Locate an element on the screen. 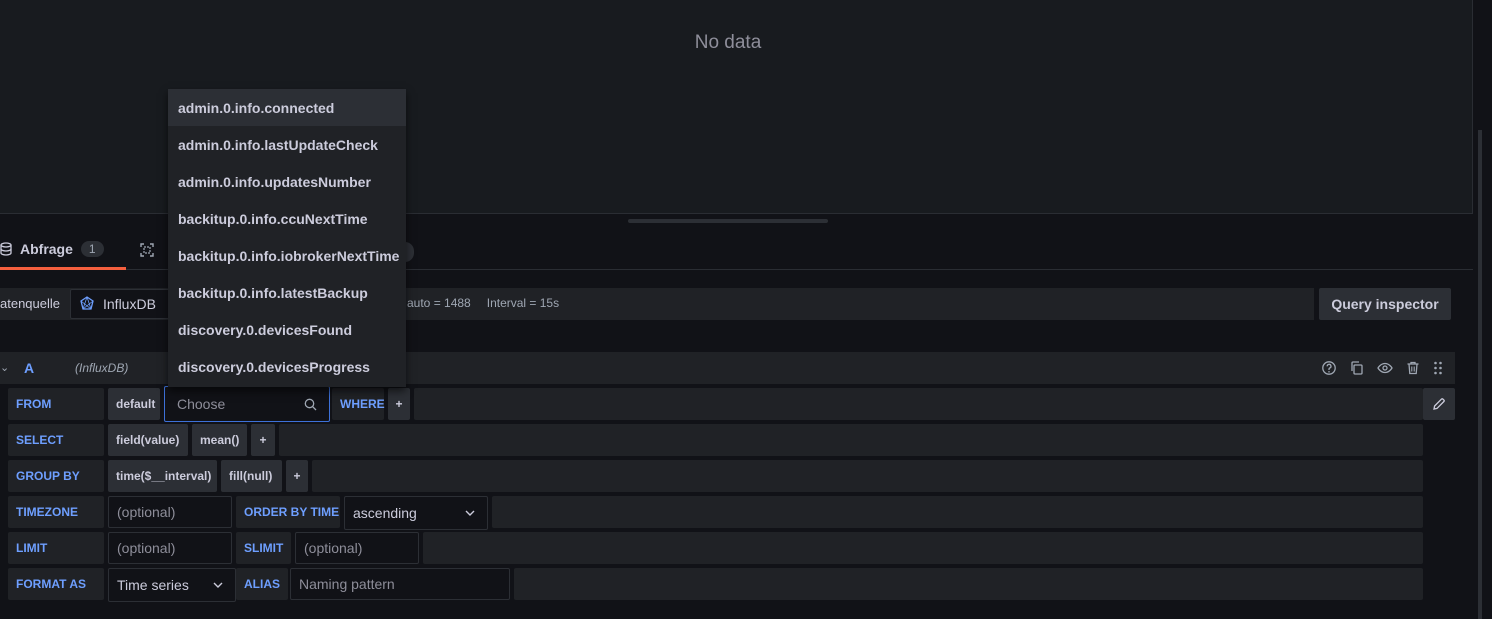 This screenshot has height=619, width=1492. datasource-picker: InfluxDB is located at coordinates (120, 304).